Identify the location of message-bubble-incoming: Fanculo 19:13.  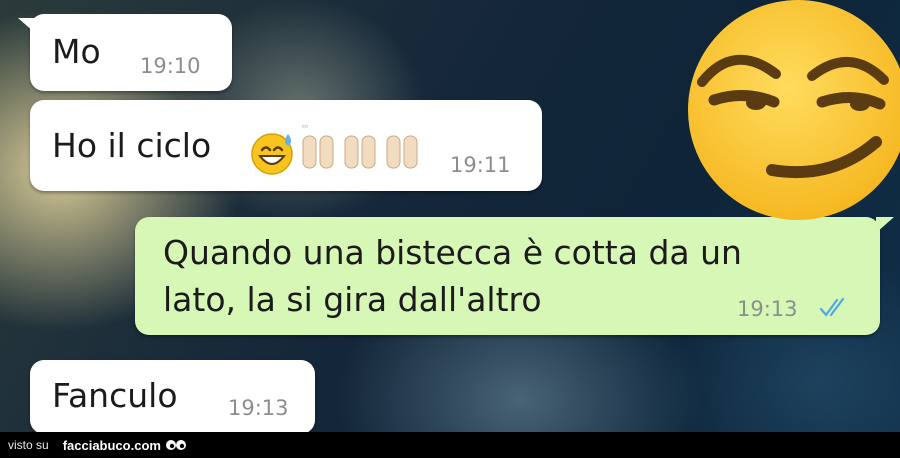
(172, 397).